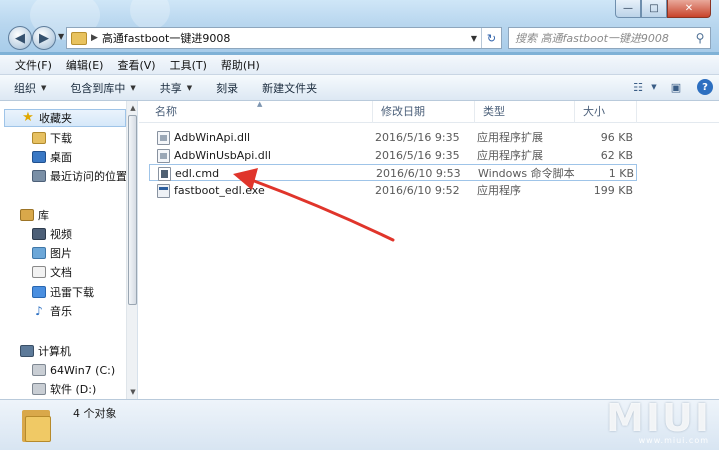 This screenshot has height=450, width=719. What do you see at coordinates (689, 9) in the screenshot?
I see `close-button: ✕` at bounding box center [689, 9].